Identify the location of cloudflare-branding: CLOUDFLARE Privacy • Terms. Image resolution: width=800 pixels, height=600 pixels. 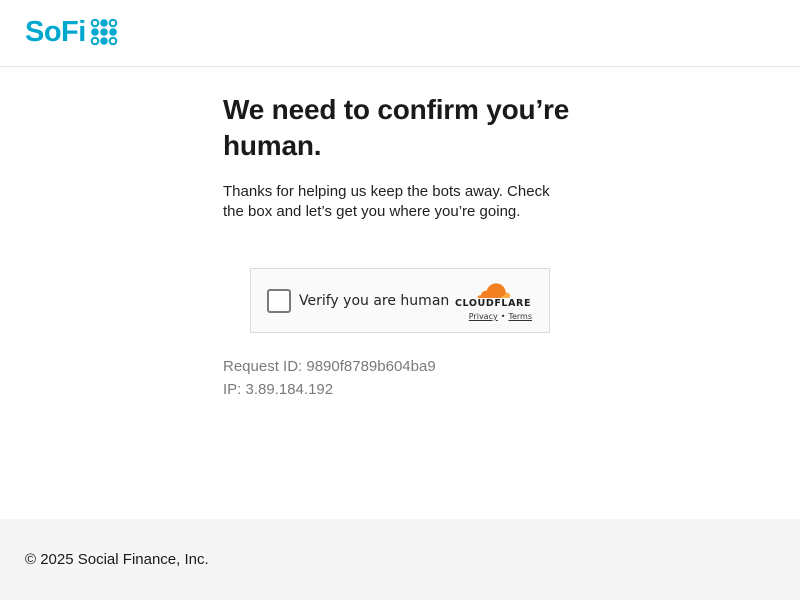
(493, 301).